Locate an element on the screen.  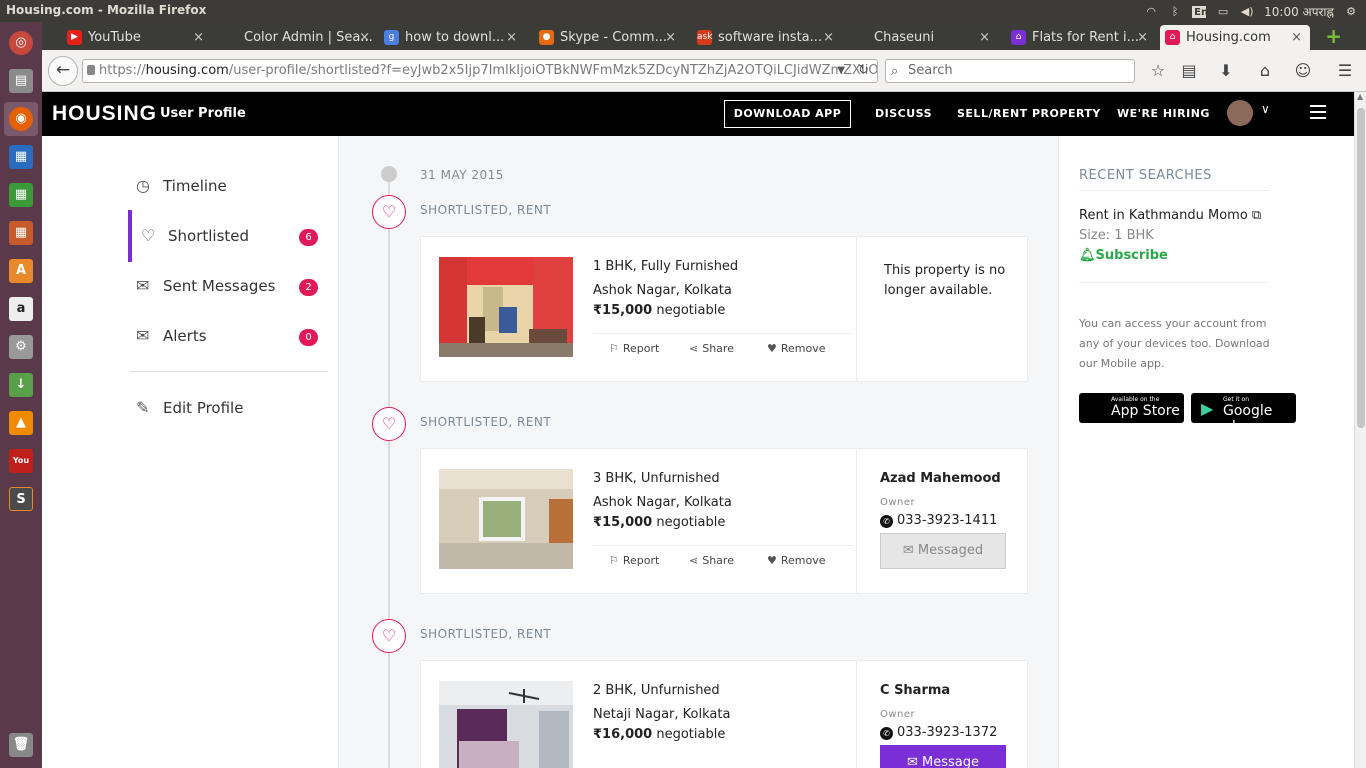
sell-rent-property-link: SELL/RENT PROPERTY is located at coordinates (1029, 113).